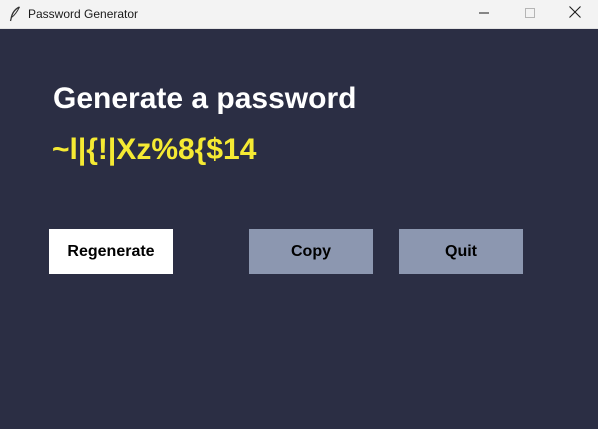 Image resolution: width=598 pixels, height=429 pixels. What do you see at coordinates (111, 251) in the screenshot?
I see `regenerate-button: Regenerate` at bounding box center [111, 251].